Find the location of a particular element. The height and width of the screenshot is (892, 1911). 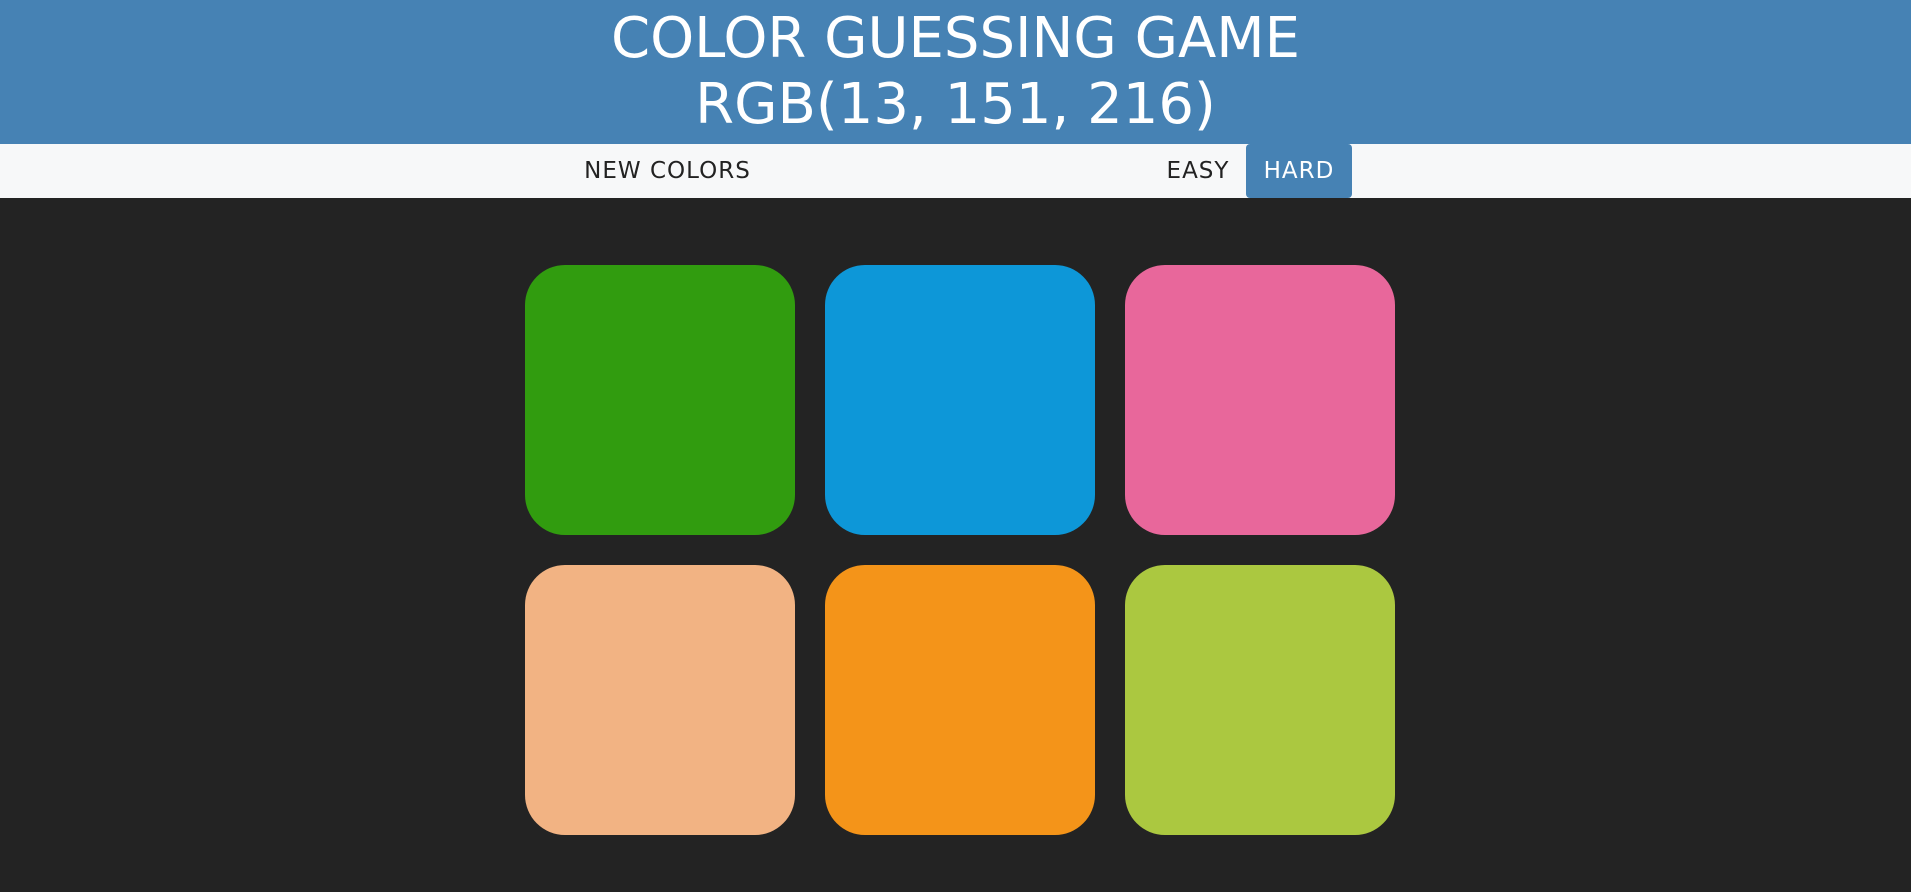

new-colors-button: NEW COLORS is located at coordinates (667, 171).